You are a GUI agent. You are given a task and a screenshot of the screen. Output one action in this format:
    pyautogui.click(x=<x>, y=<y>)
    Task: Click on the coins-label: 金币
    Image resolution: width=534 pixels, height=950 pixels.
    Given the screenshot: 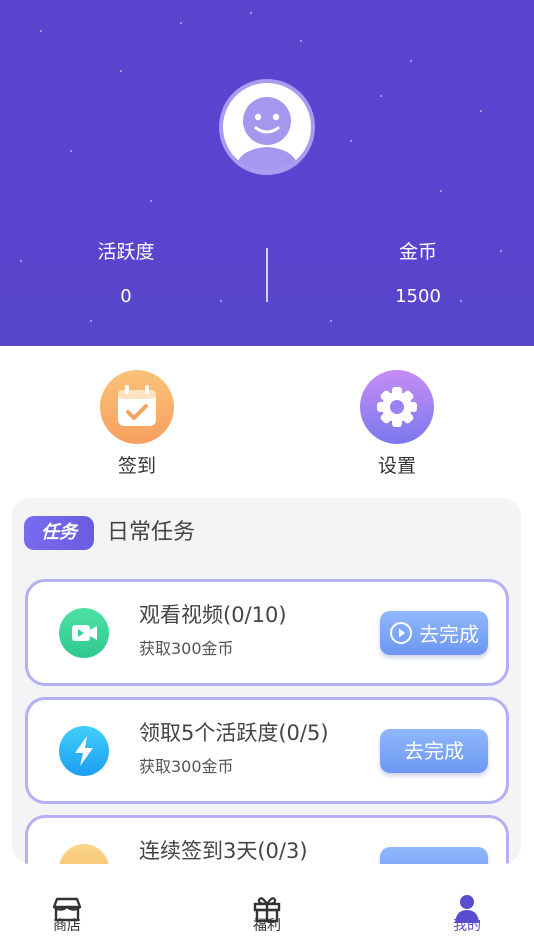 What is the action you would take?
    pyautogui.click(x=417, y=252)
    